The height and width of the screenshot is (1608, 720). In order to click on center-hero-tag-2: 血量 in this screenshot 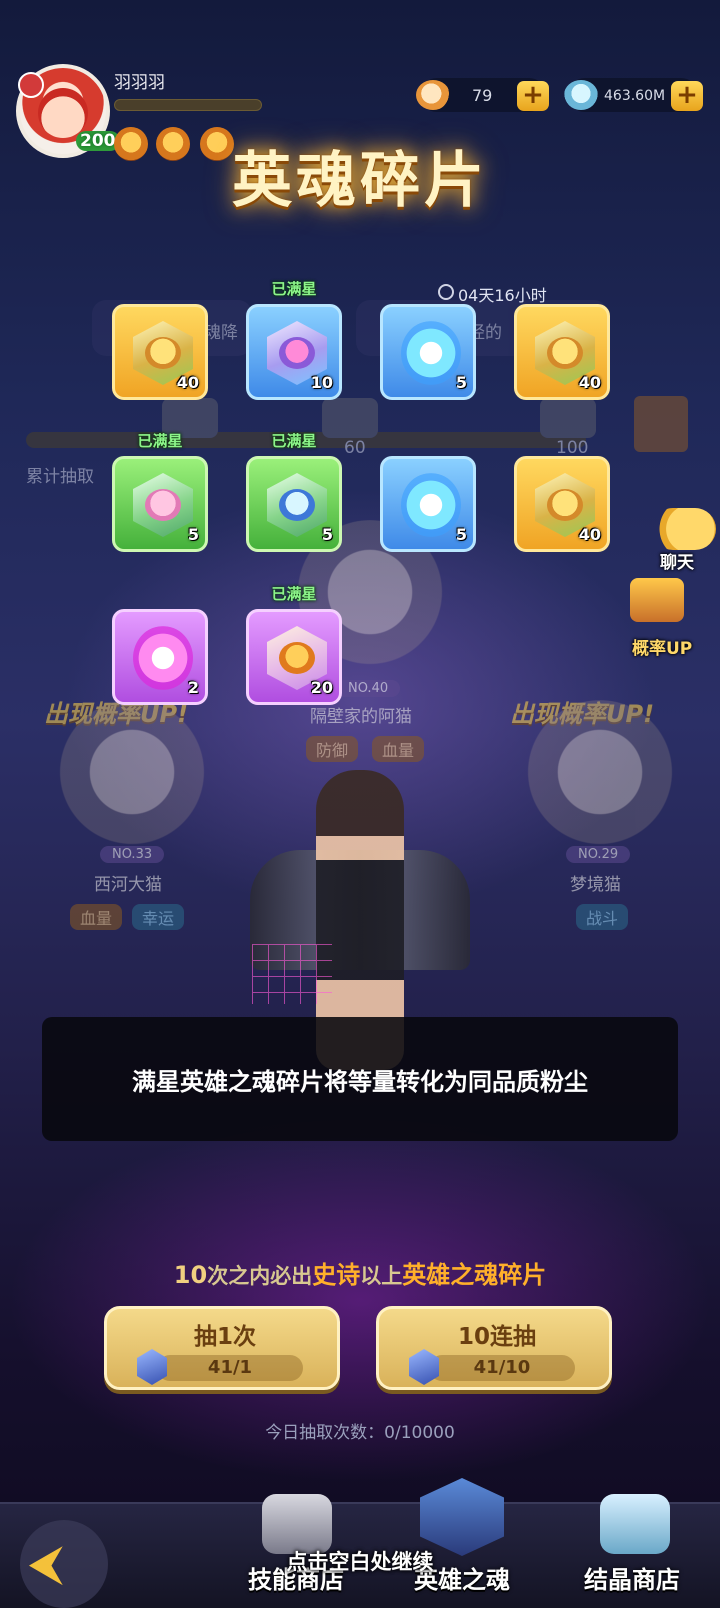, I will do `click(398, 749)`.